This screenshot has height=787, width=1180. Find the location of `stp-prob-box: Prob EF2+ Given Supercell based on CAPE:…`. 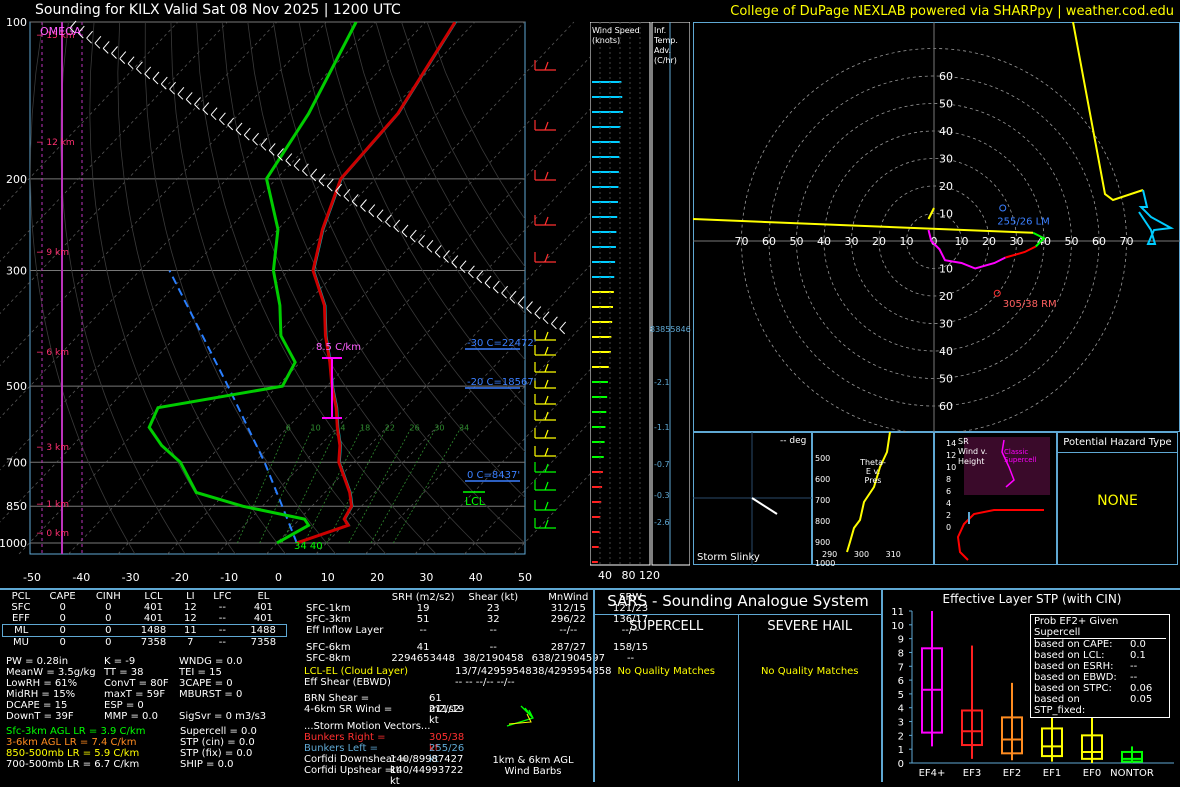

stp-prob-box: Prob EF2+ Given Supercell based on CAPE:… is located at coordinates (1100, 666).